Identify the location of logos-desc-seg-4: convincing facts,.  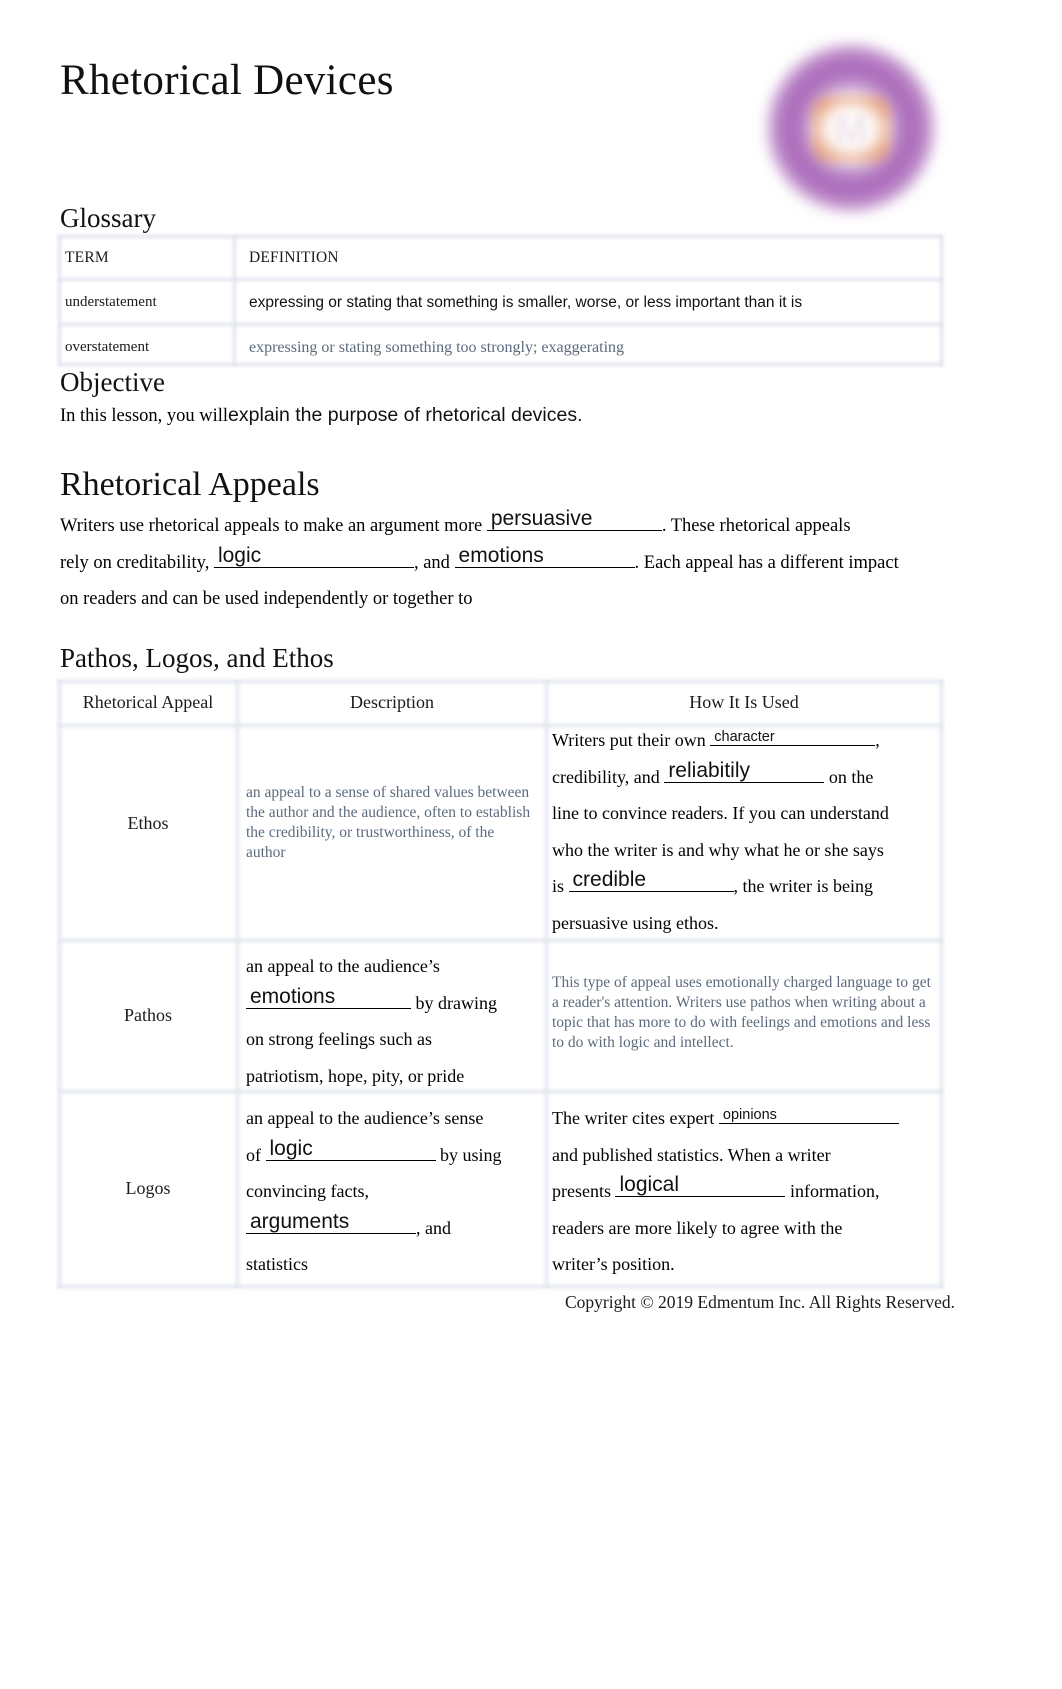
(307, 1191).